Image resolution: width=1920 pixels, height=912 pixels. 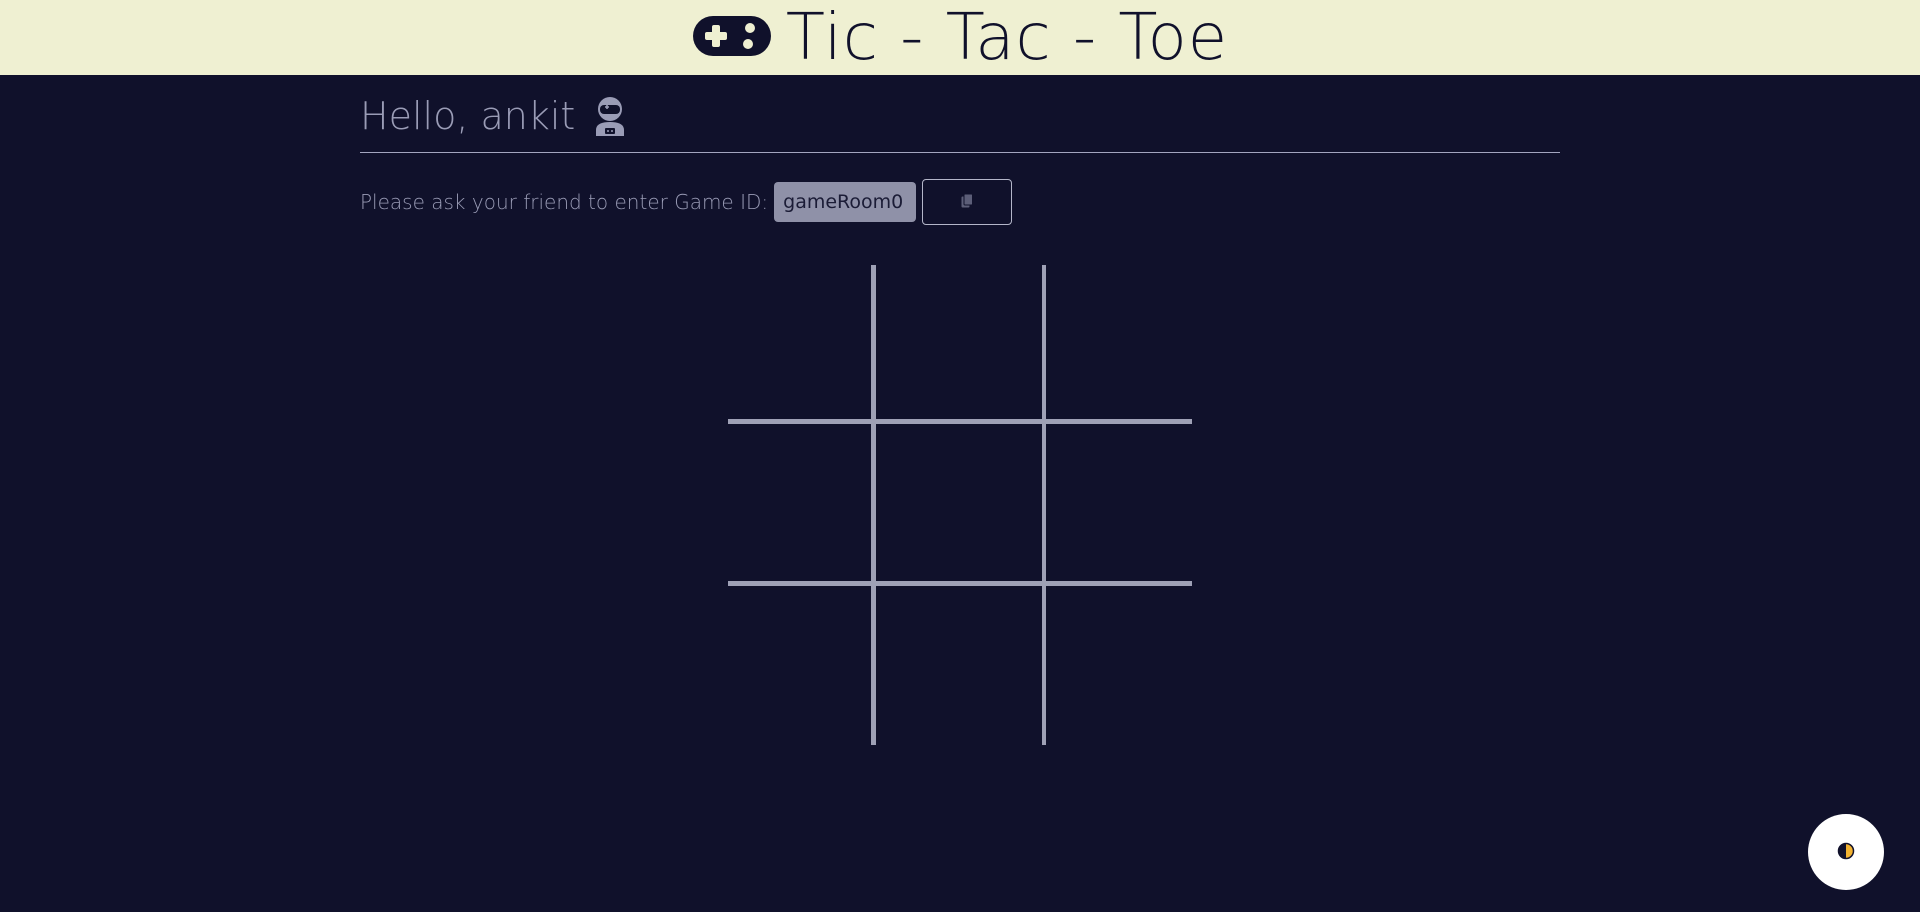 I want to click on app-header: Tic - Tac - Toe, so click(x=960, y=37).